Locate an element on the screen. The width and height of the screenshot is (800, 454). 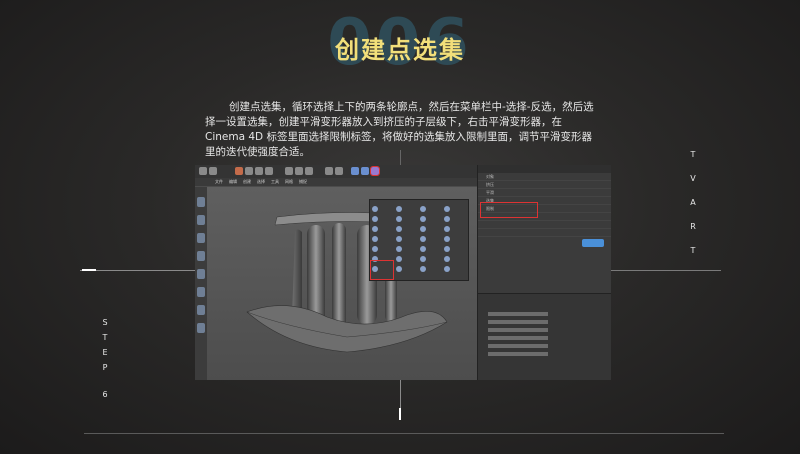
move-icon is located at coordinates (249, 171).